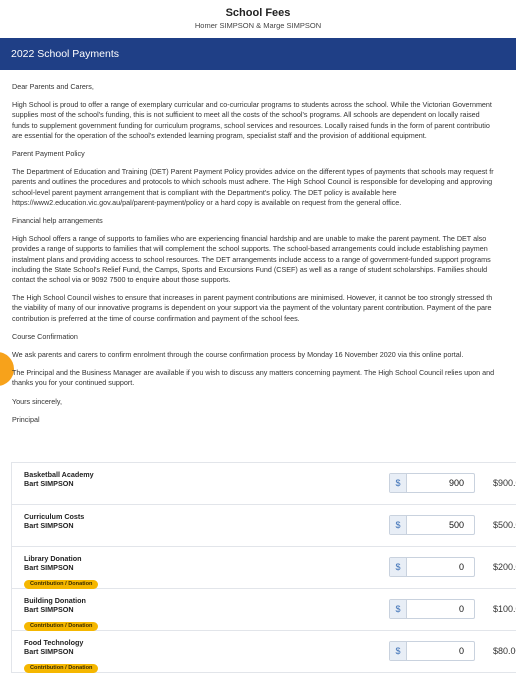 The width and height of the screenshot is (516, 675). I want to click on payment-item: Curriculum Costs Bart SIMPSON $ $500.00, so click(263, 526).